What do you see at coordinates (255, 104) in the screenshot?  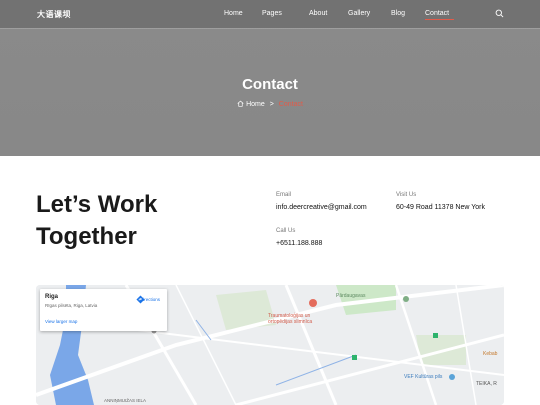 I see `breadcrumb-home: Home` at bounding box center [255, 104].